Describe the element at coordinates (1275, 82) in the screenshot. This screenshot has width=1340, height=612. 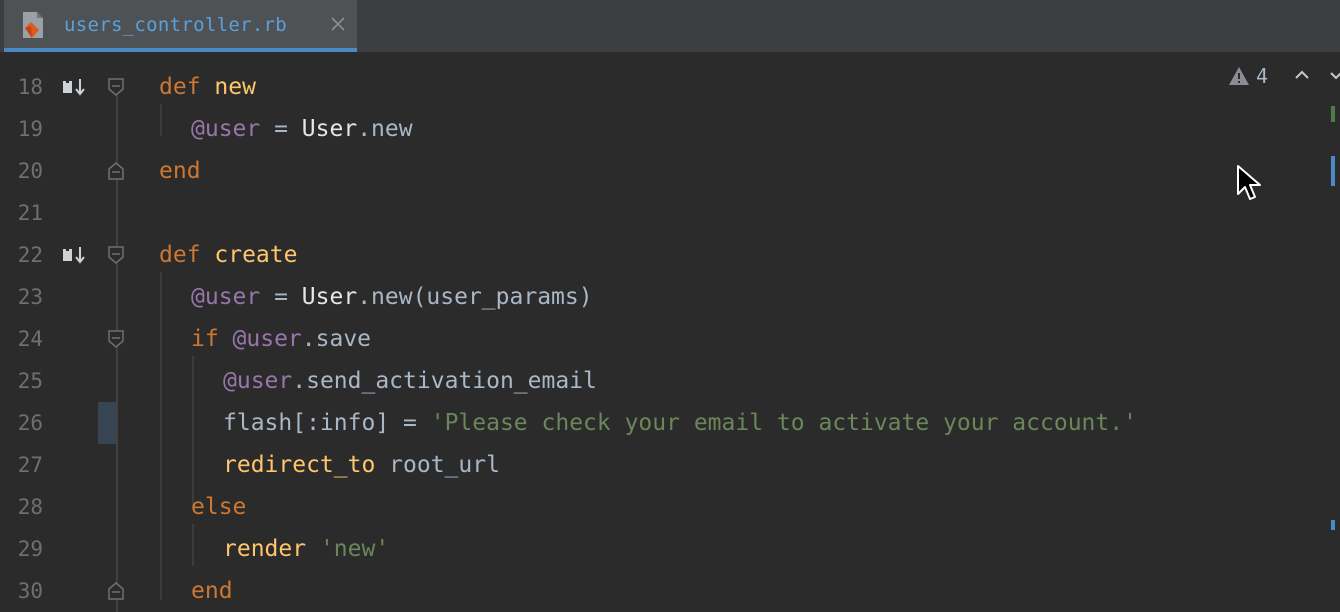
I see `inspection-widget: 4` at that location.